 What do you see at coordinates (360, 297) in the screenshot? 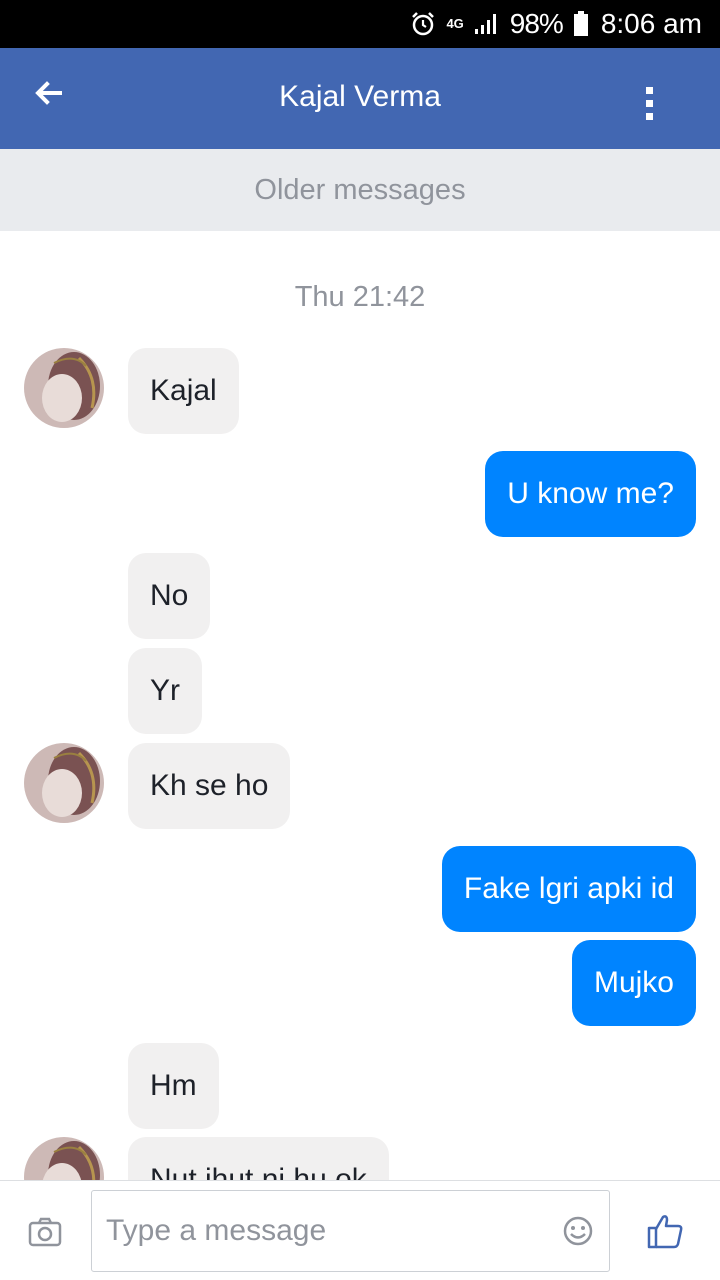
I see `message-timestamp: Thu 21:42` at bounding box center [360, 297].